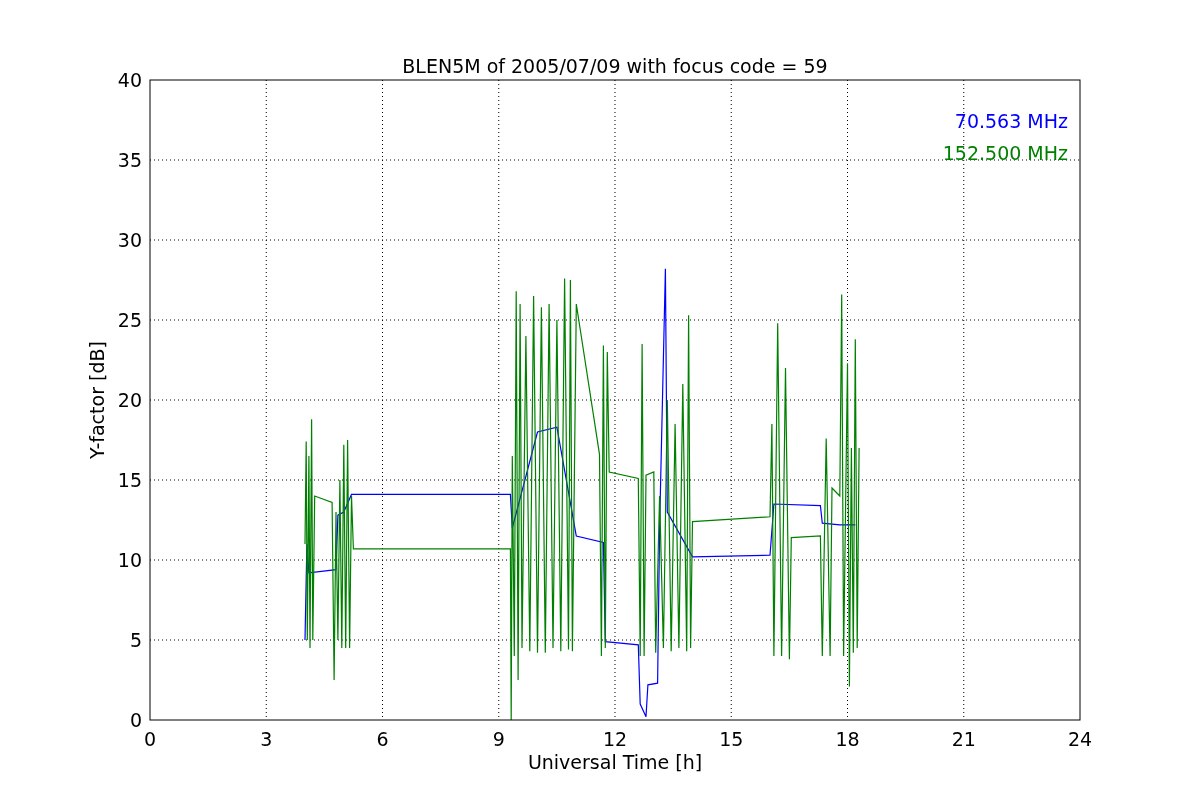 This screenshot has width=1200, height=800. Describe the element at coordinates (129, 400) in the screenshot. I see `y-tick-label: 20` at that location.